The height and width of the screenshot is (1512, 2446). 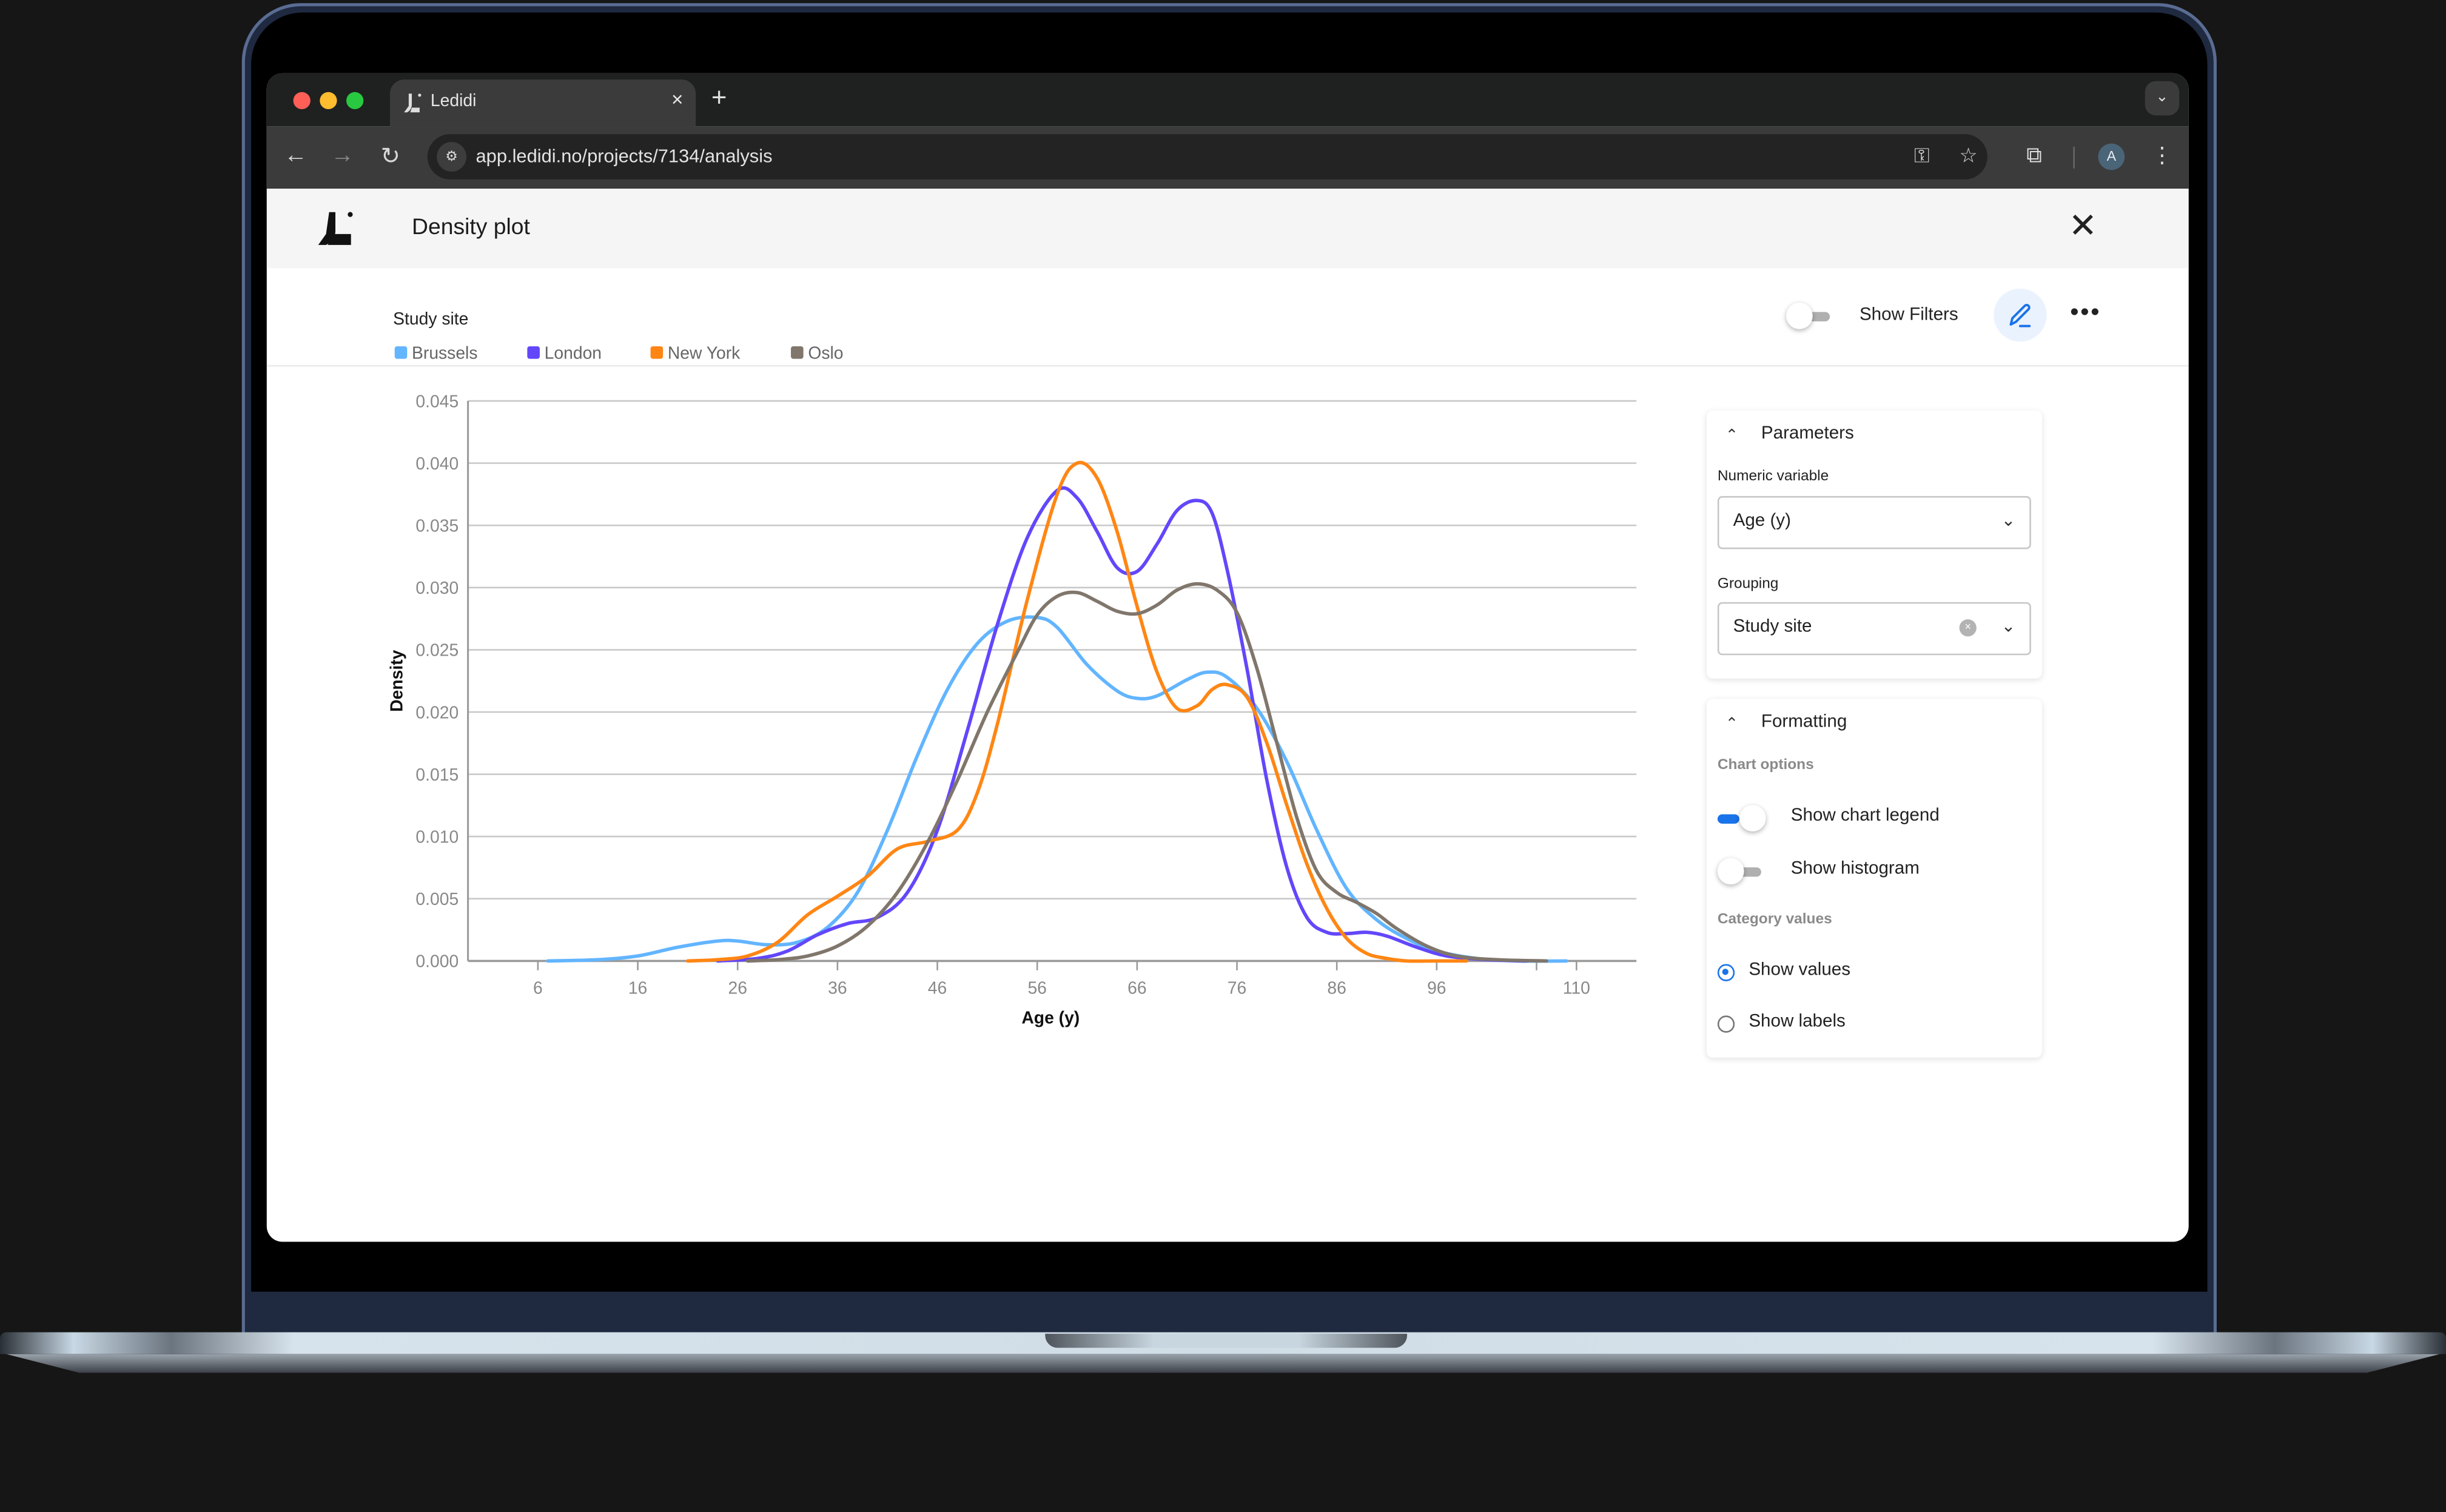 I want to click on tab-search-button: ⌄, so click(x=2162, y=98).